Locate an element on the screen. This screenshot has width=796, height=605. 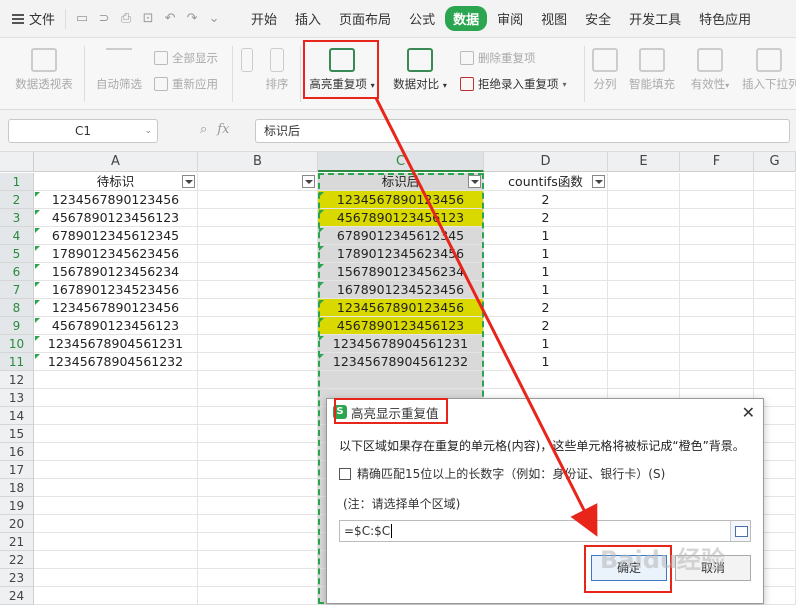
cell-a21 is located at coordinates (116, 542).